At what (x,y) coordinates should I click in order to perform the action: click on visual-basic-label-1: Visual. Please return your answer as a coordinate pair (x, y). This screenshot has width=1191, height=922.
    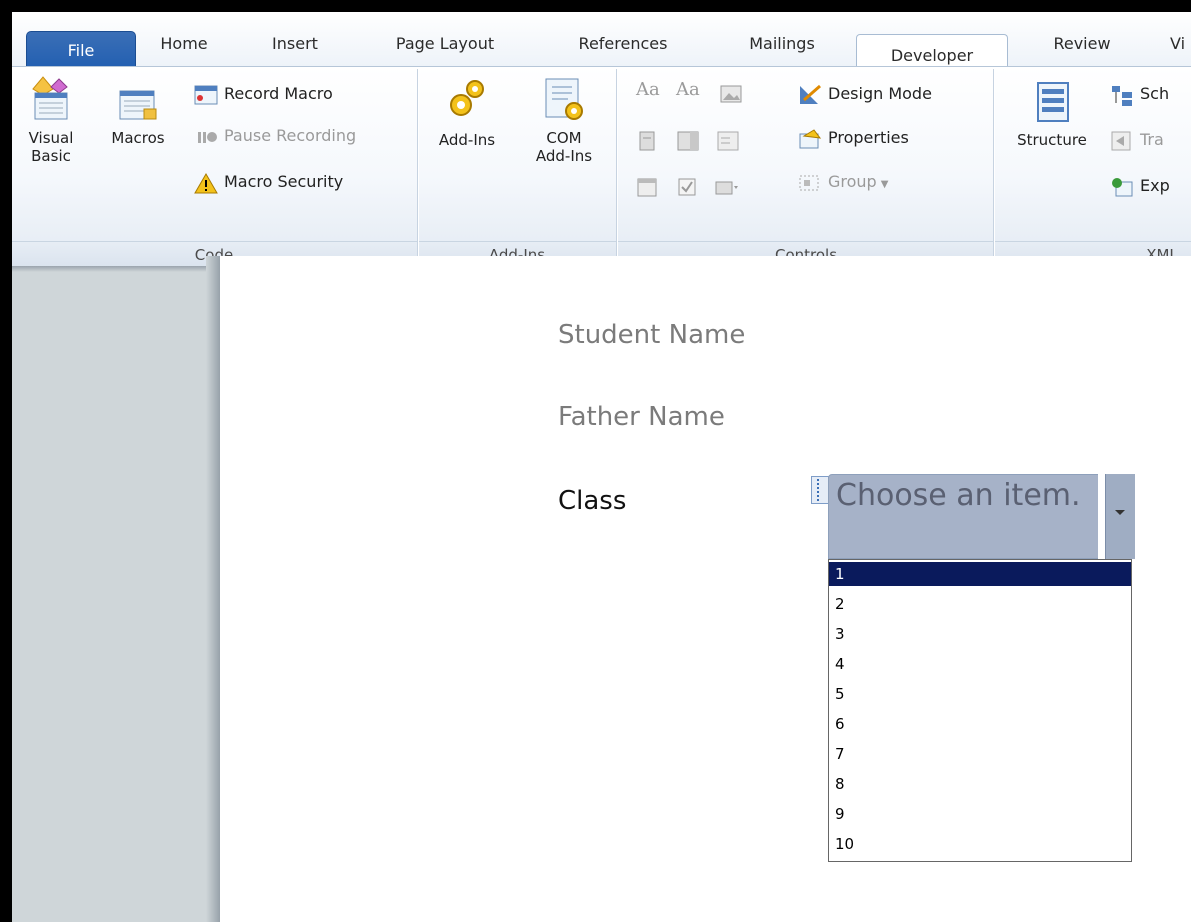
    Looking at the image, I should click on (51, 138).